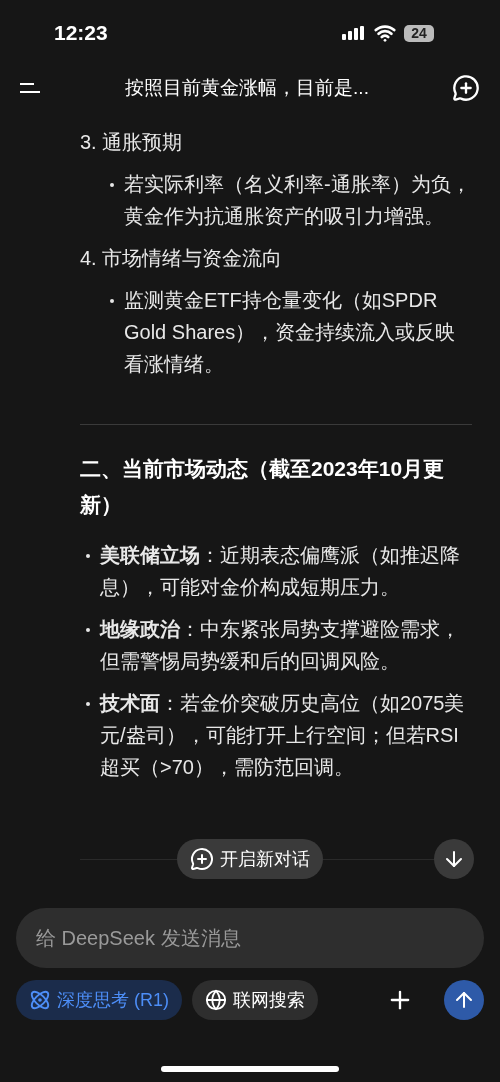 The height and width of the screenshot is (1082, 500). Describe the element at coordinates (280, 571) in the screenshot. I see `bullet-text: 美联储立场：近期表态偏鹰派（如推迟降息），可能对金价构成短期压力。` at that location.